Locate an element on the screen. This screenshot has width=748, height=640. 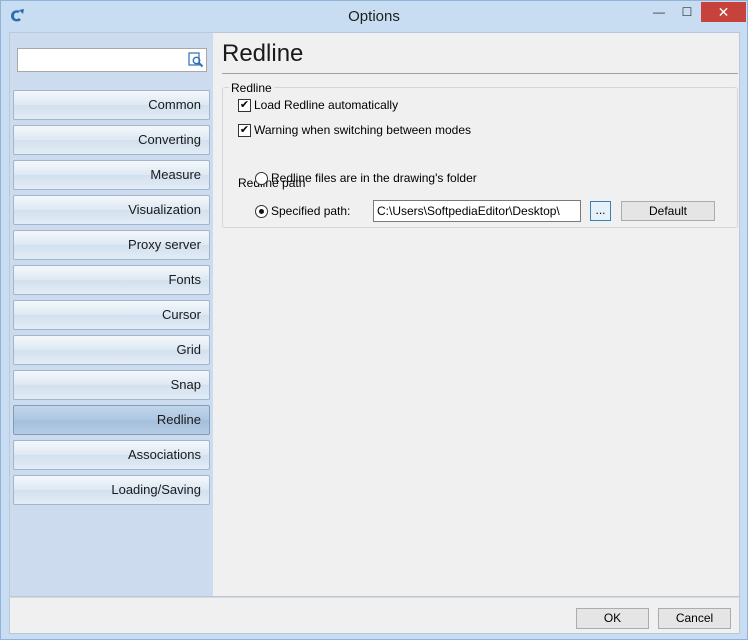
title-bar: Options — ☐ ✕ is located at coordinates (374, 16).